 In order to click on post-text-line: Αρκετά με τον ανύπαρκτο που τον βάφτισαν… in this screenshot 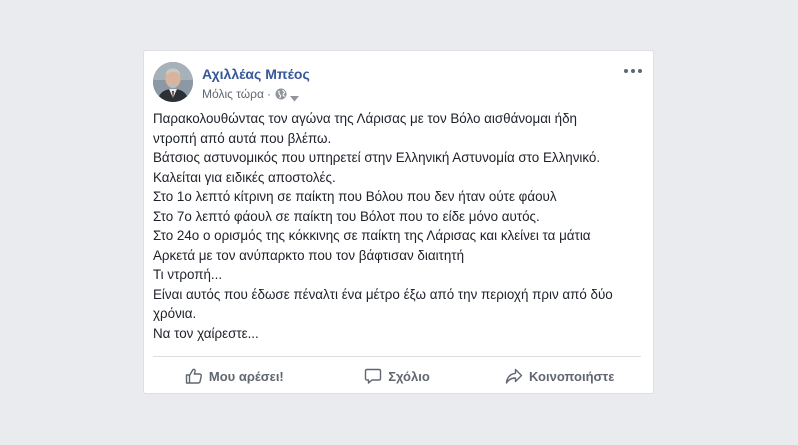, I will do `click(309, 255)`.